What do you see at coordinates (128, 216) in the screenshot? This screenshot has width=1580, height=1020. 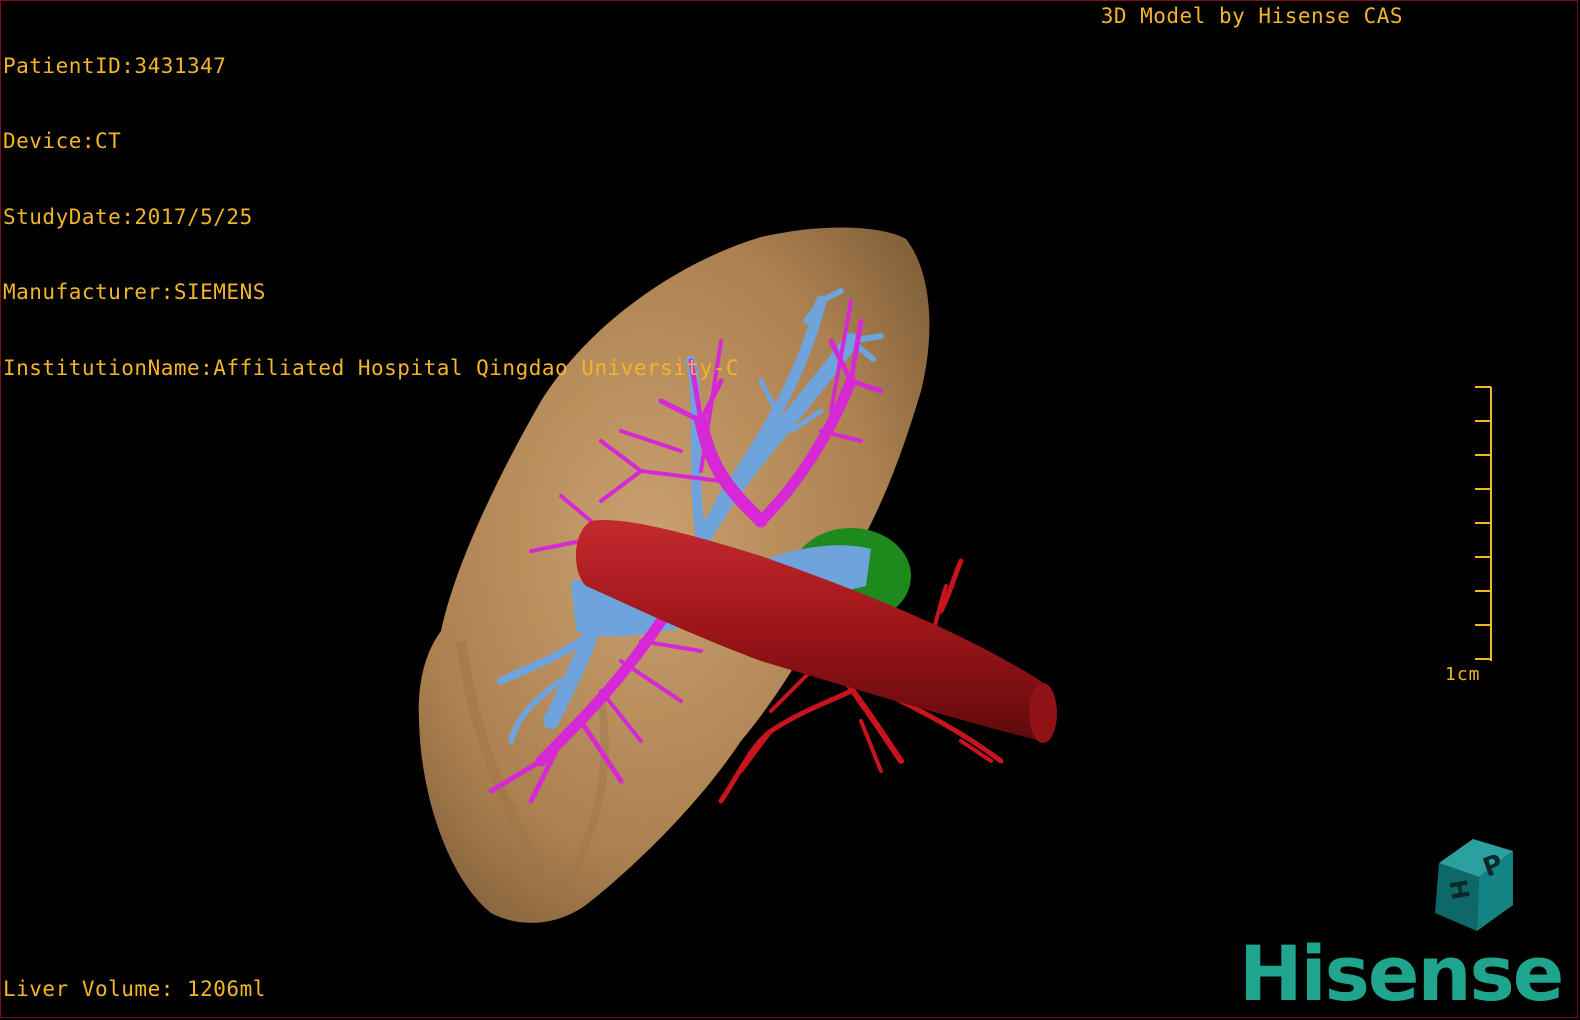 I see `study-date: StudyDate:2017/5/25` at bounding box center [128, 216].